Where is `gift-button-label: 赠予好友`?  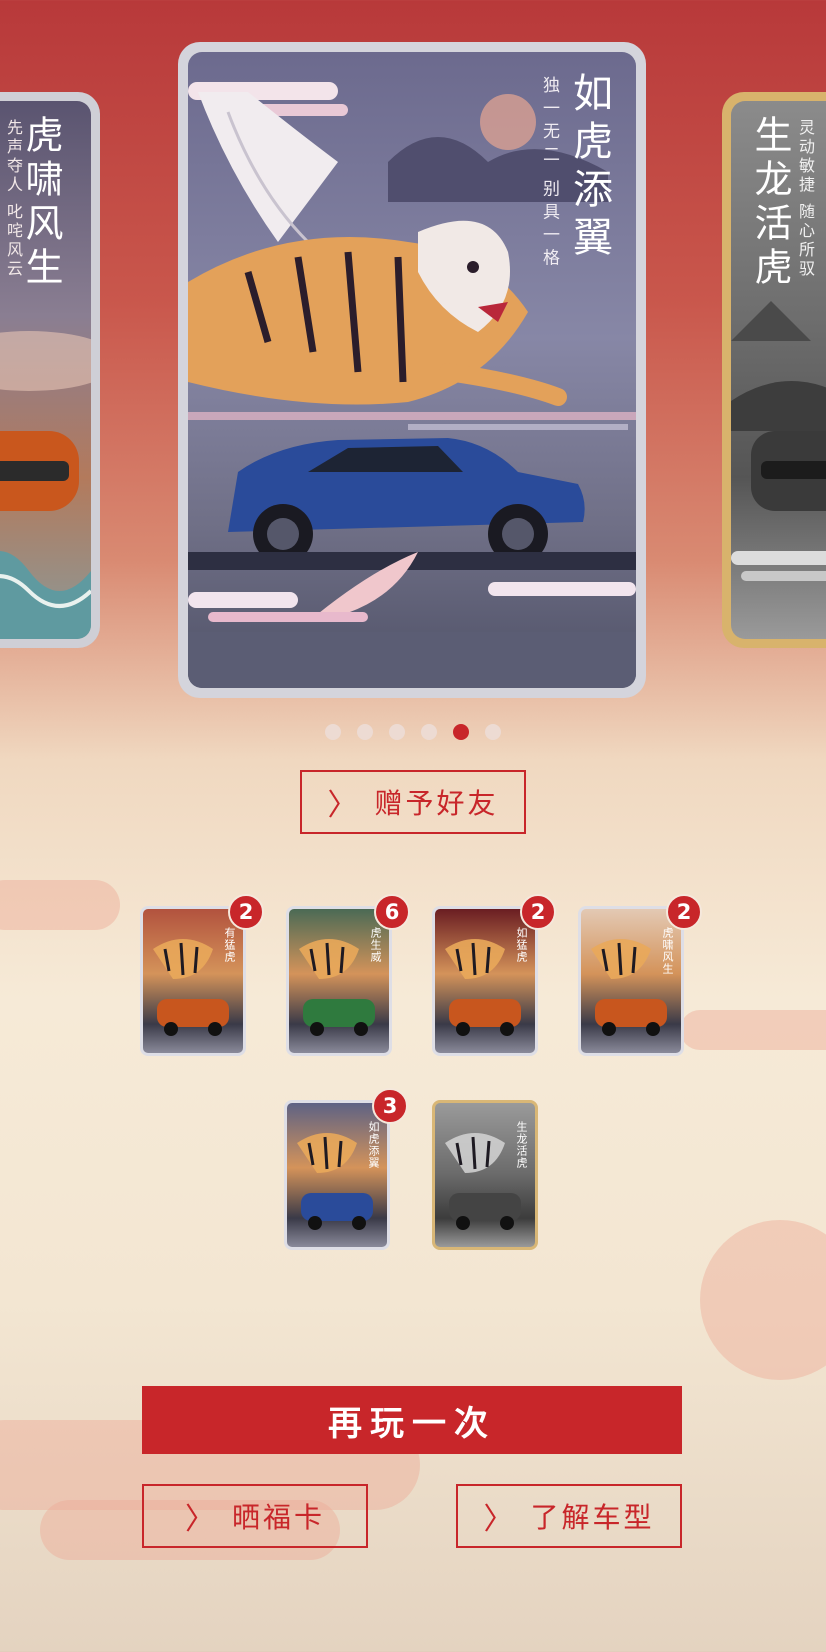 gift-button-label: 赠予好友 is located at coordinates (436, 803).